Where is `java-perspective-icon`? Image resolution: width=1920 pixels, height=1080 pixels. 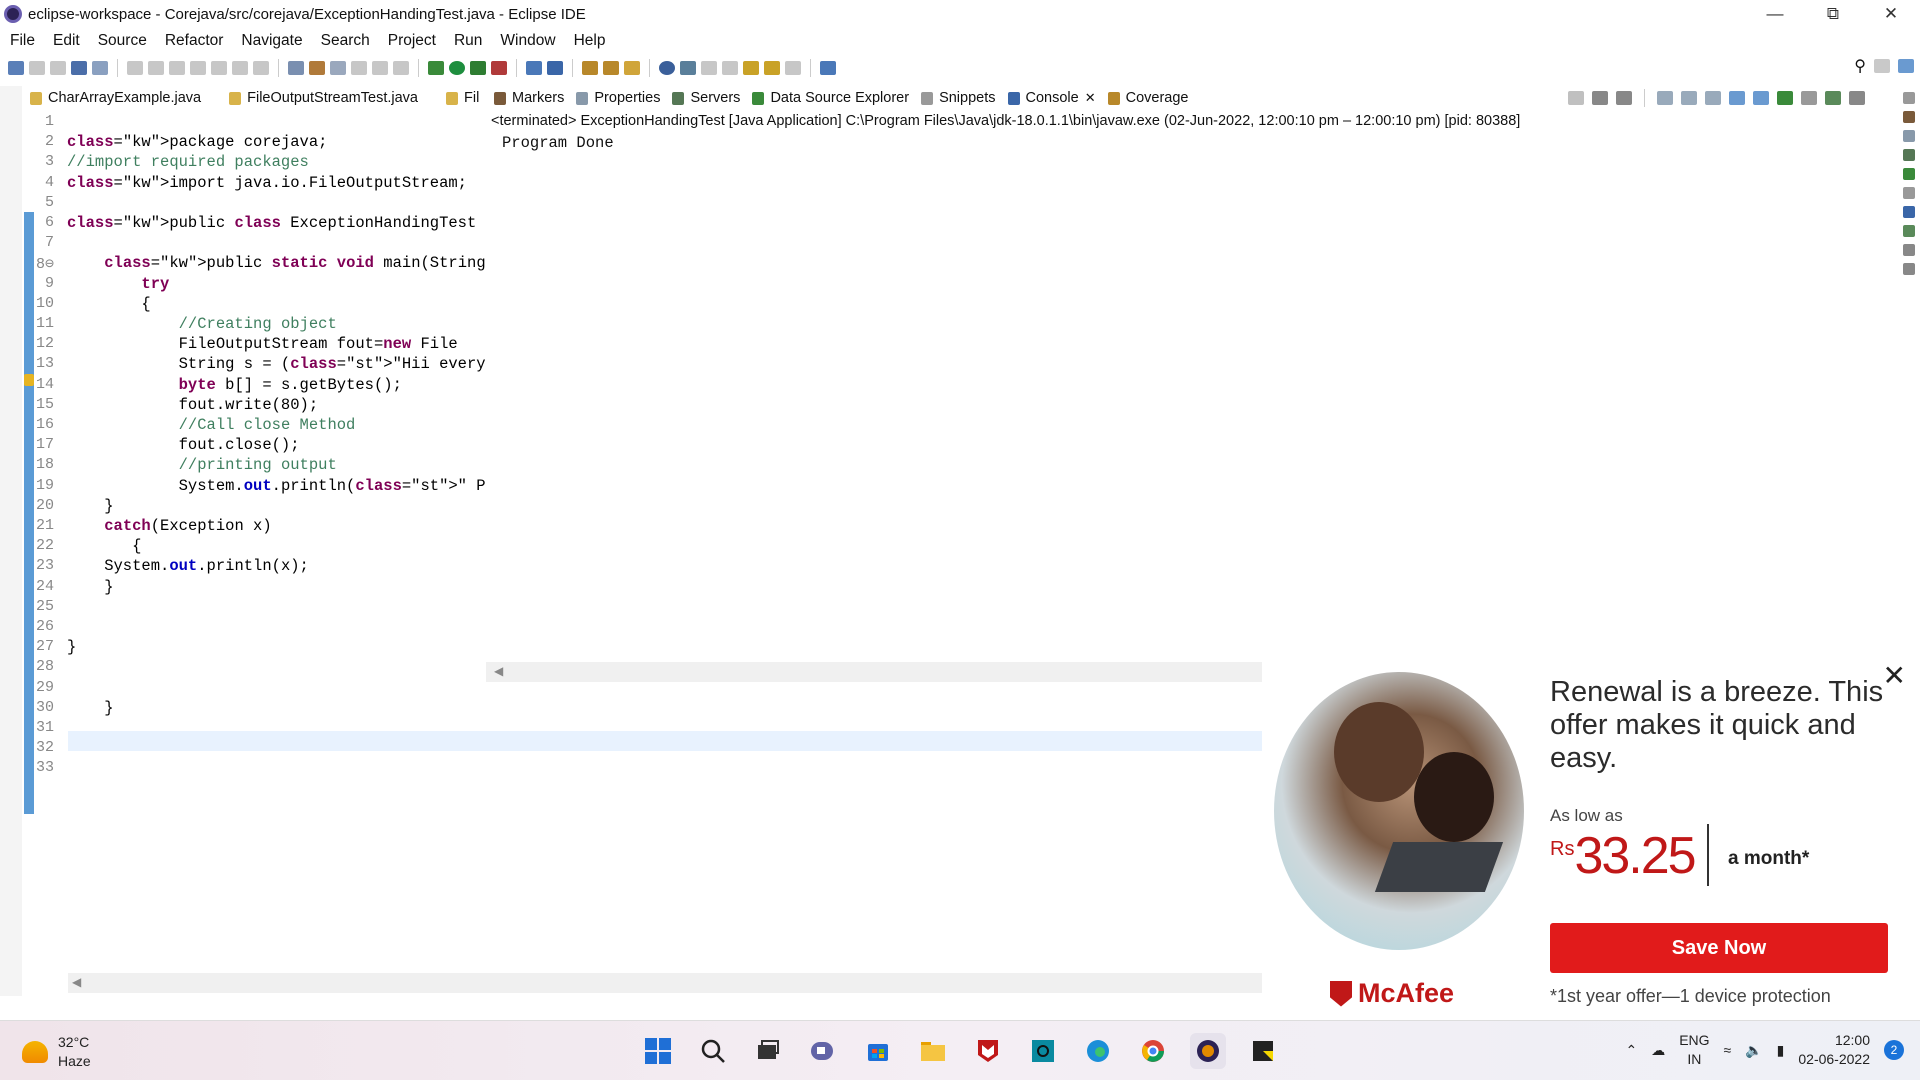
java-perspective-icon is located at coordinates (1906, 66).